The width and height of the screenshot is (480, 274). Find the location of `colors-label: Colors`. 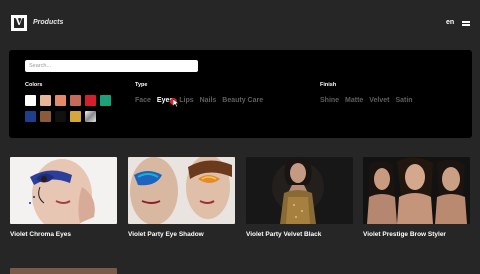

colors-label: Colors is located at coordinates (34, 85).